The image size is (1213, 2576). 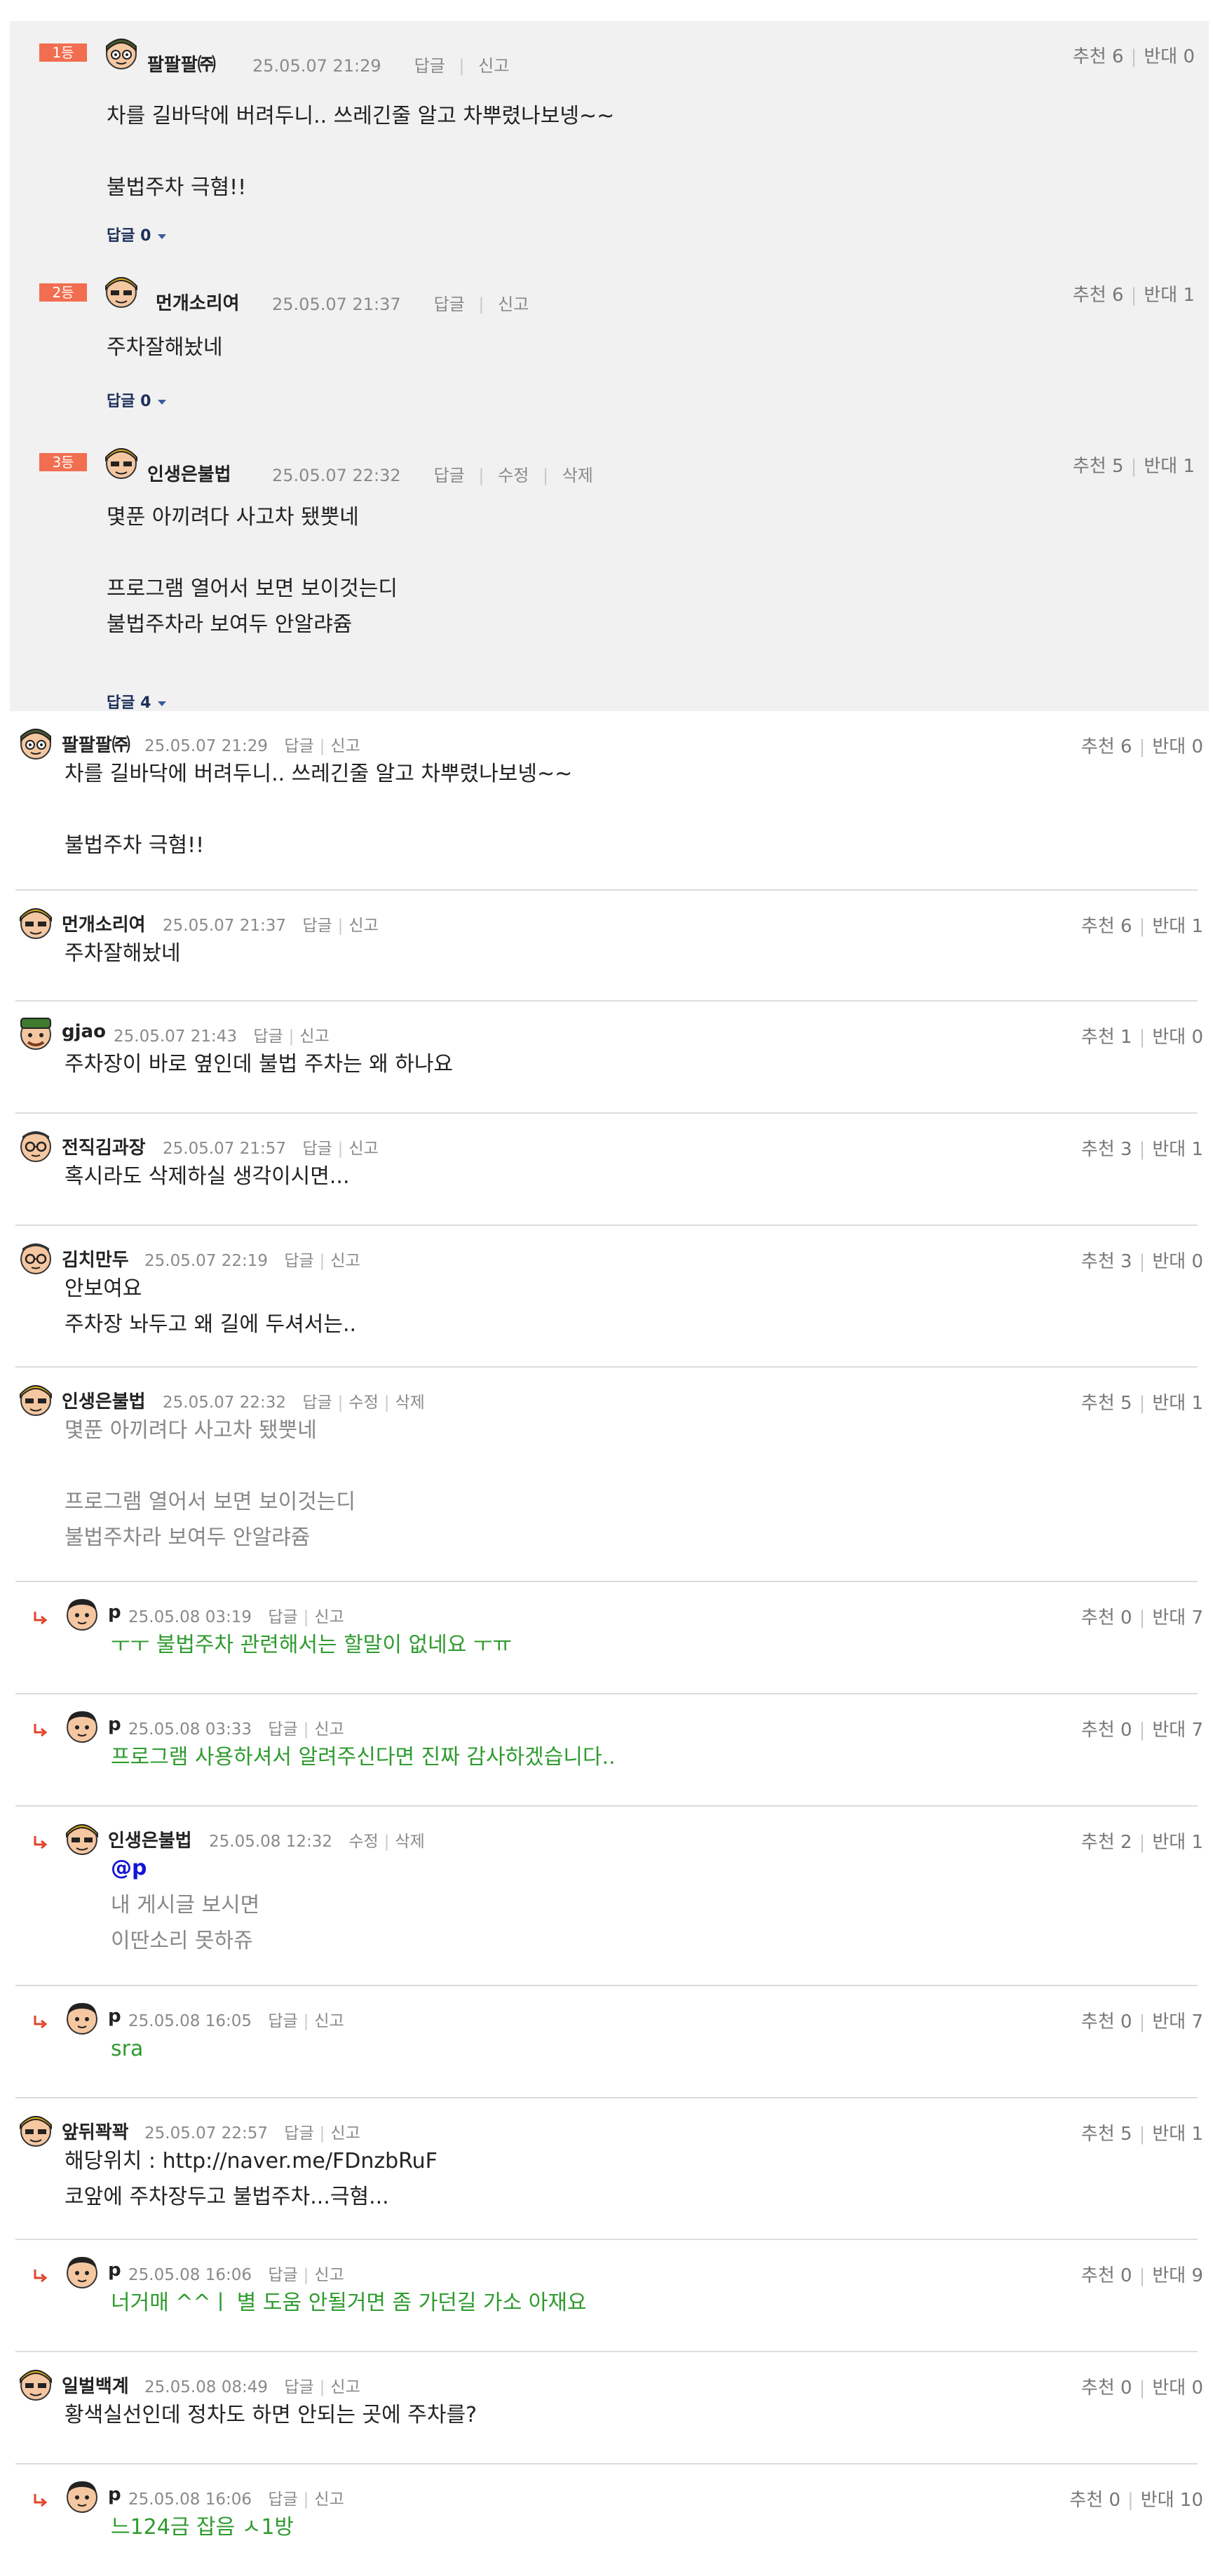 What do you see at coordinates (96, 2131) in the screenshot?
I see `author-name: 앞뒤꽉꽉` at bounding box center [96, 2131].